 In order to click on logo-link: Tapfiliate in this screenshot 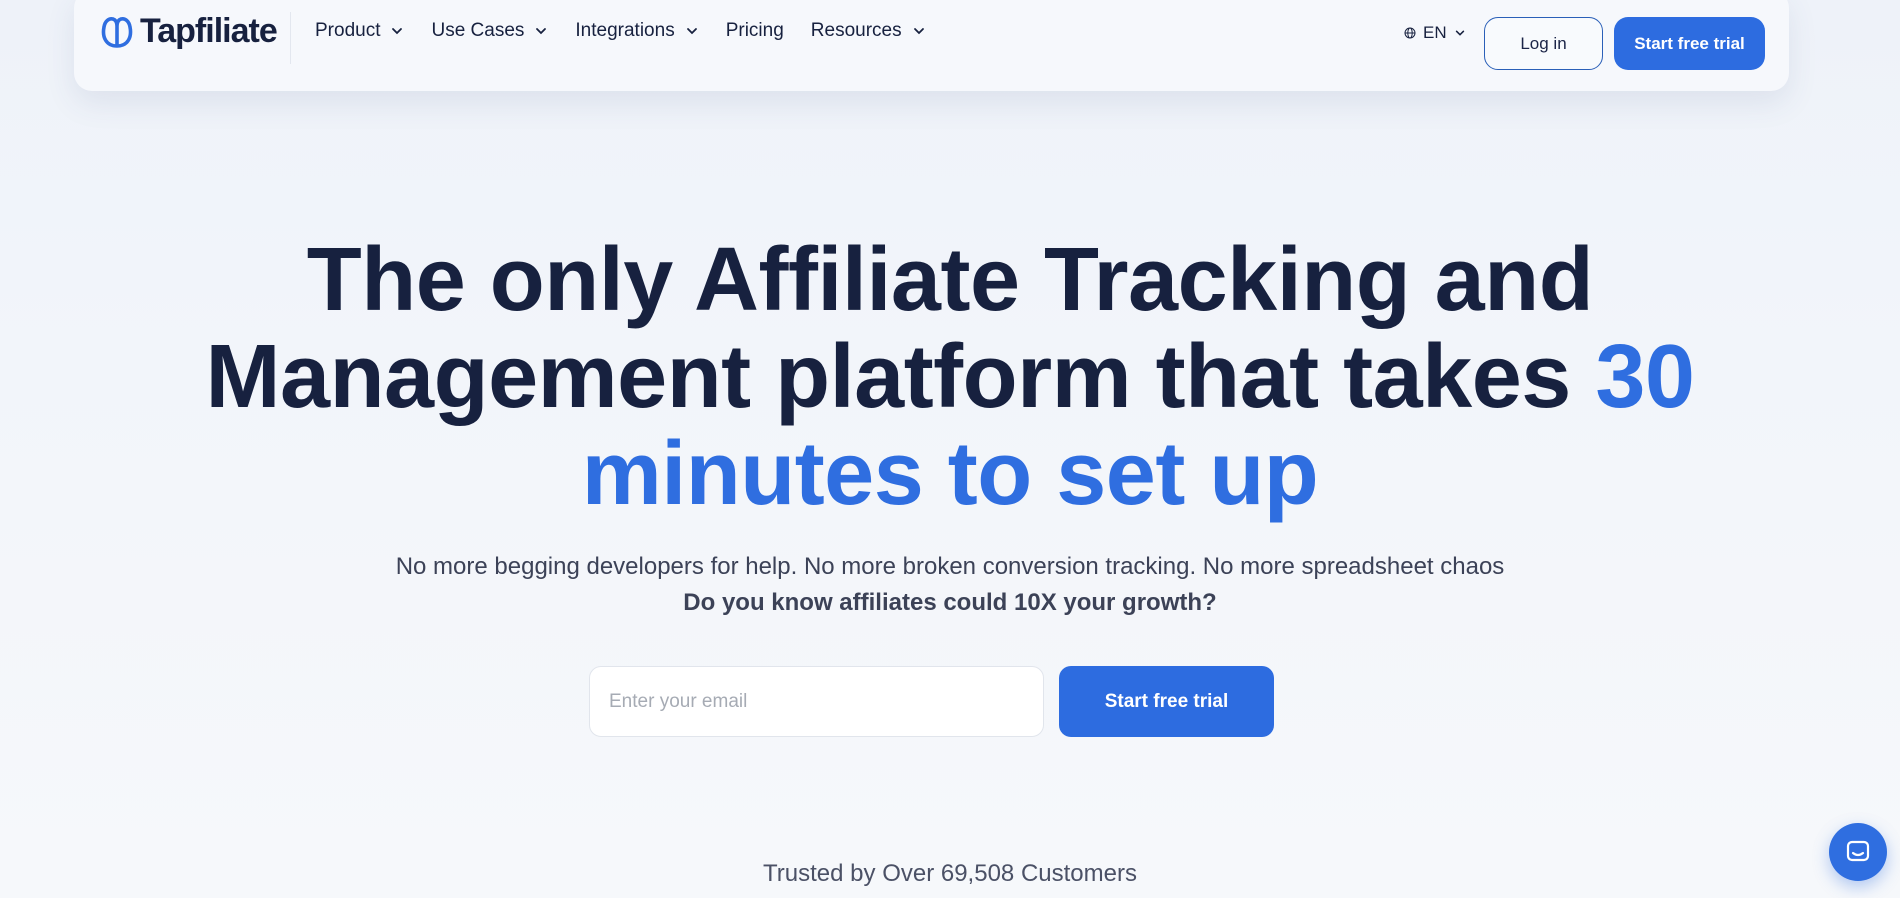, I will do `click(188, 31)`.